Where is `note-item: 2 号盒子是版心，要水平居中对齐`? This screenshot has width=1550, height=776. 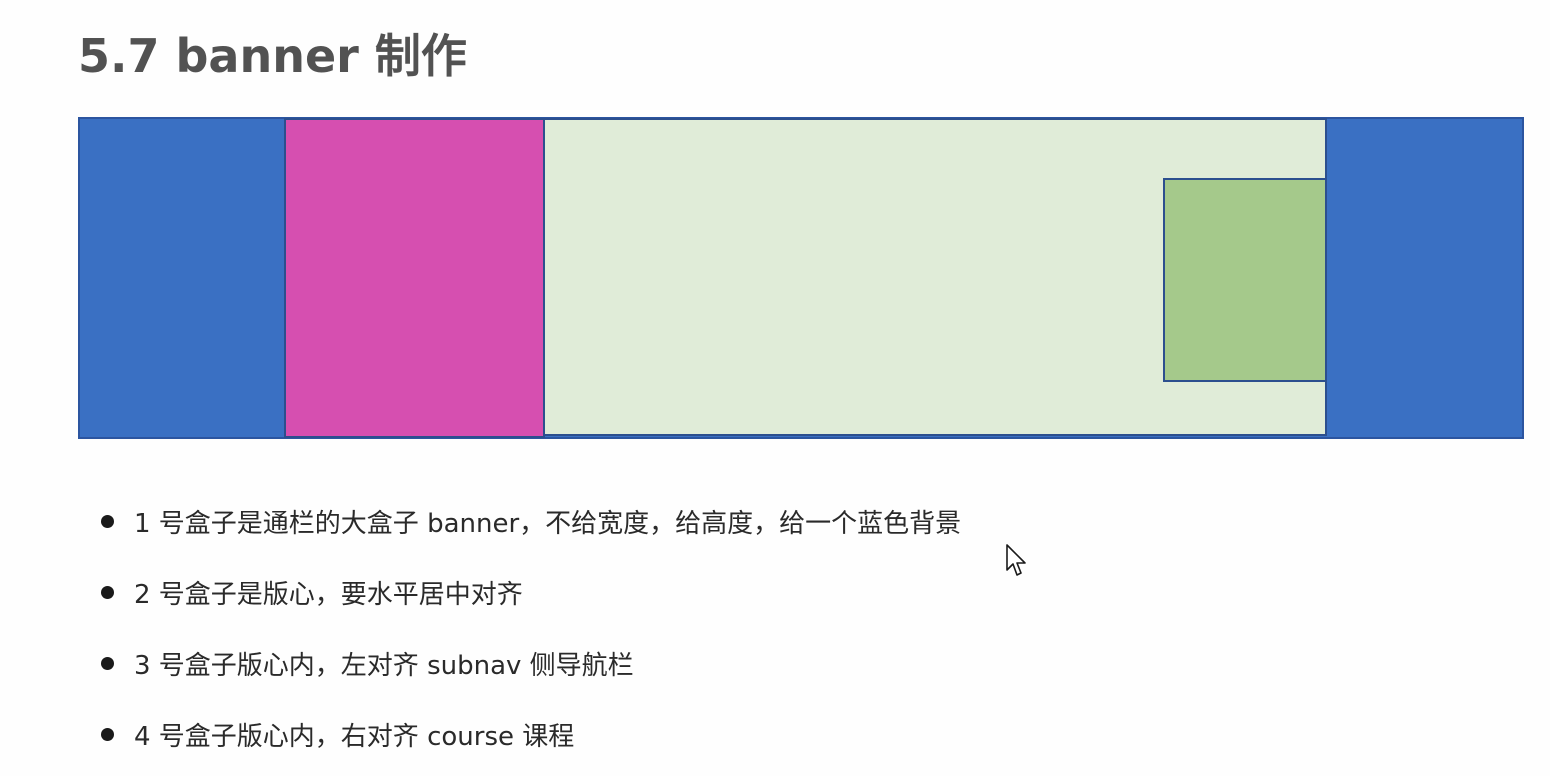 note-item: 2 号盒子是版心，要水平居中对齐 is located at coordinates (528, 592).